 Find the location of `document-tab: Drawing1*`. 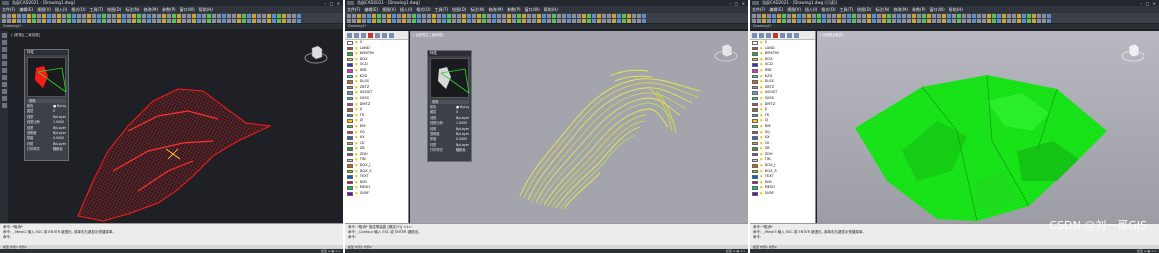

document-tab: Drawing1* is located at coordinates (546, 26).